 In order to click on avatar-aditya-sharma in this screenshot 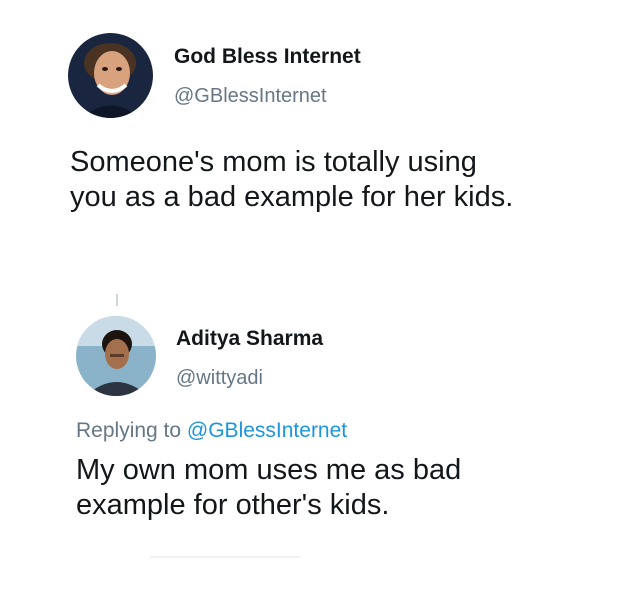, I will do `click(116, 356)`.